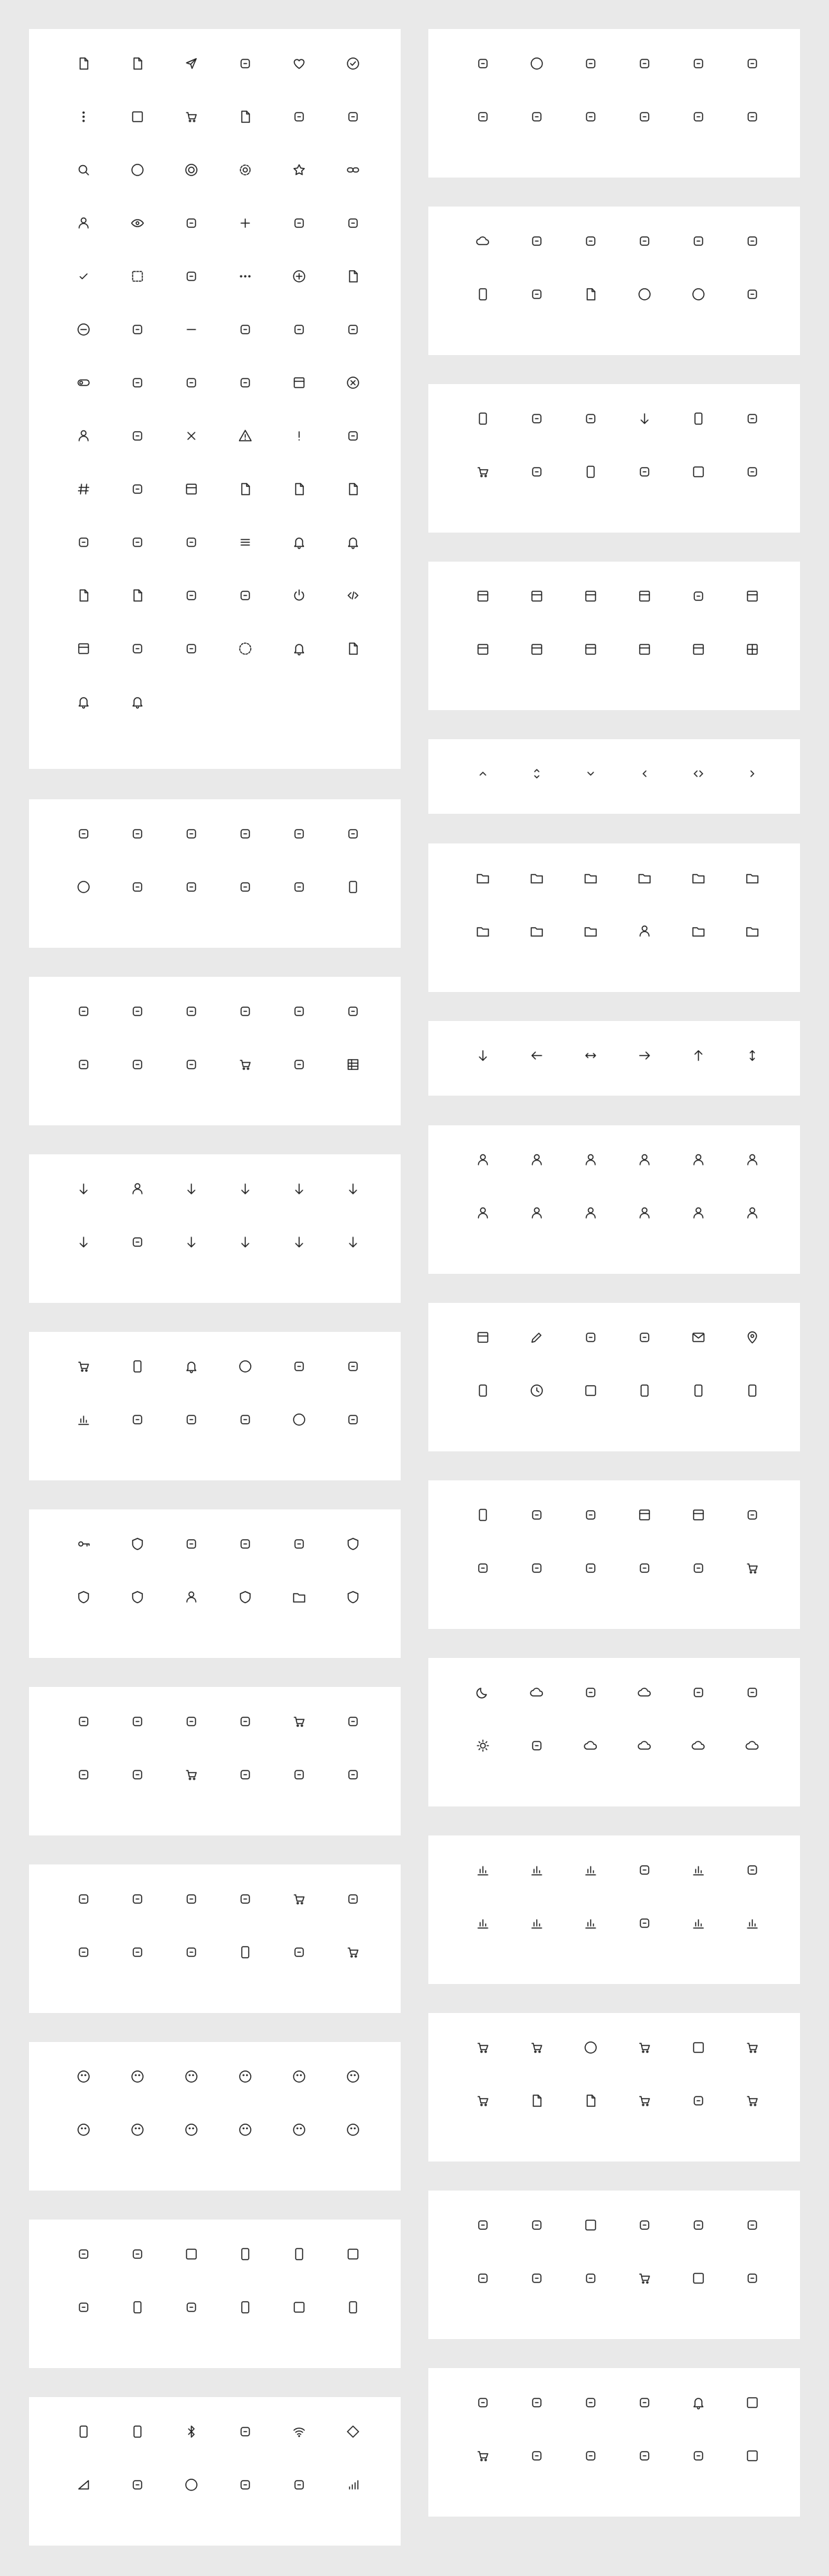 The width and height of the screenshot is (829, 2576). What do you see at coordinates (591, 437) in the screenshot?
I see `music-eighth-icon` at bounding box center [591, 437].